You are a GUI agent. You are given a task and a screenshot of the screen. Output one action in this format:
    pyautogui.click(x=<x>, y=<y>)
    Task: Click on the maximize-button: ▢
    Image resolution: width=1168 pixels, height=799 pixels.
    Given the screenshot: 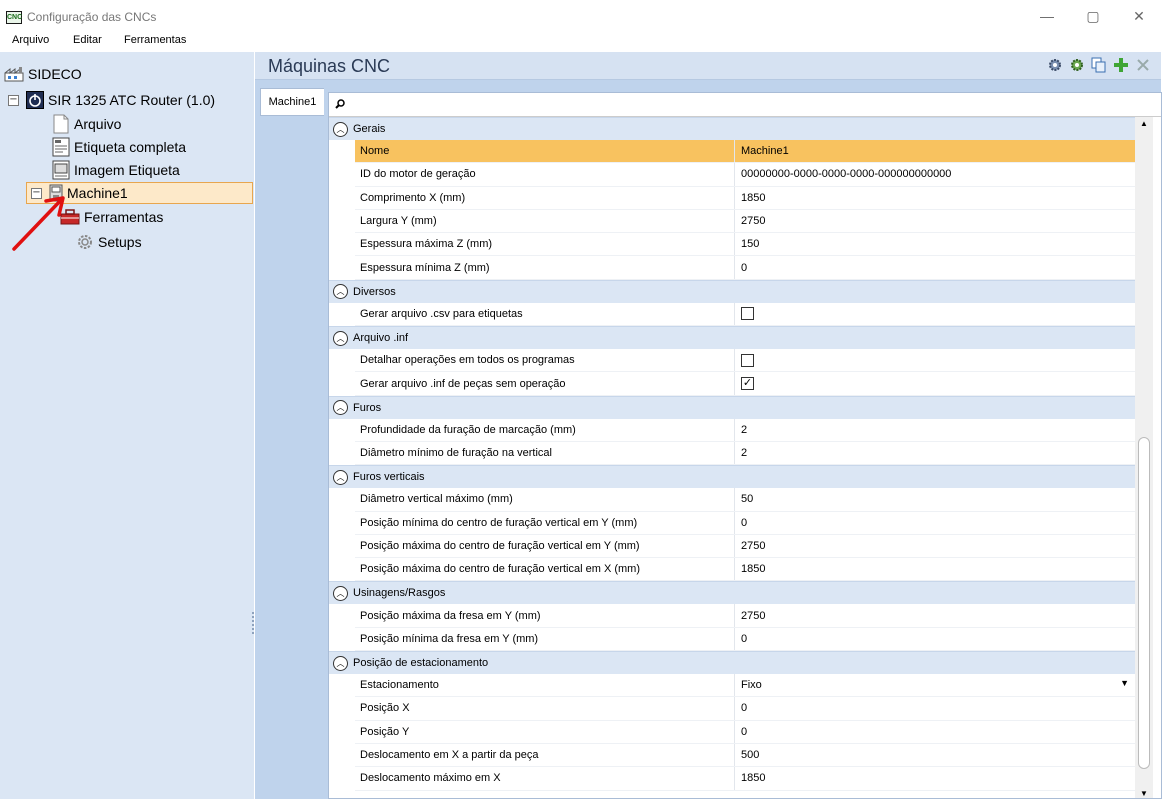 What is the action you would take?
    pyautogui.click(x=1093, y=16)
    